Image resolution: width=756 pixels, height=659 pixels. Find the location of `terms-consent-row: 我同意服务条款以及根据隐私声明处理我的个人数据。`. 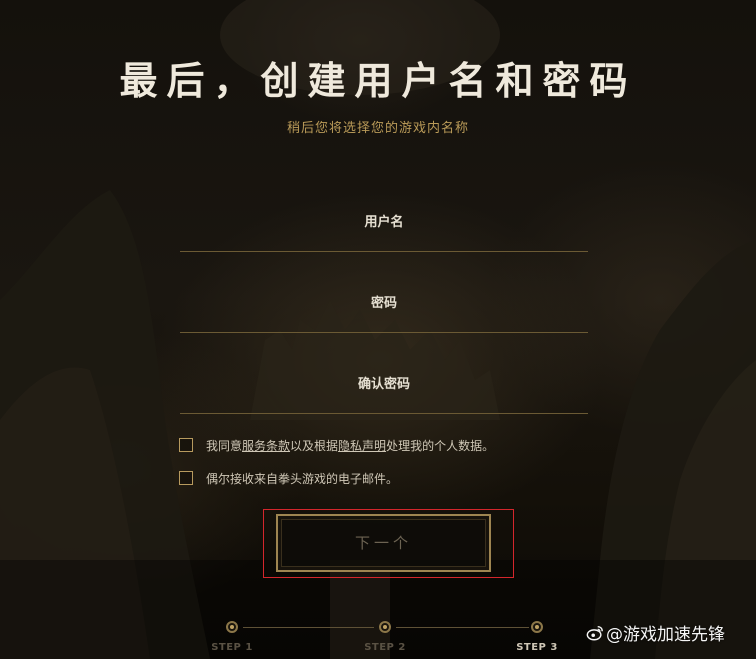

terms-consent-row: 我同意服务条款以及根据隐私声明处理我的个人数据。 is located at coordinates (336, 445).